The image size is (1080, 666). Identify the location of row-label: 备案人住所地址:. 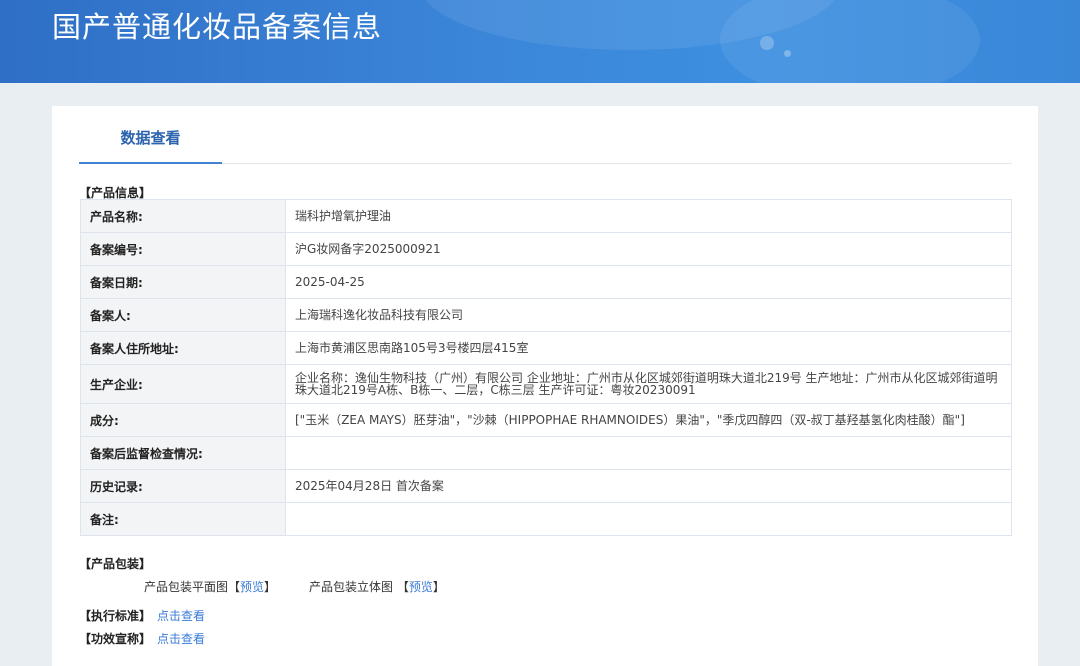
(183, 348).